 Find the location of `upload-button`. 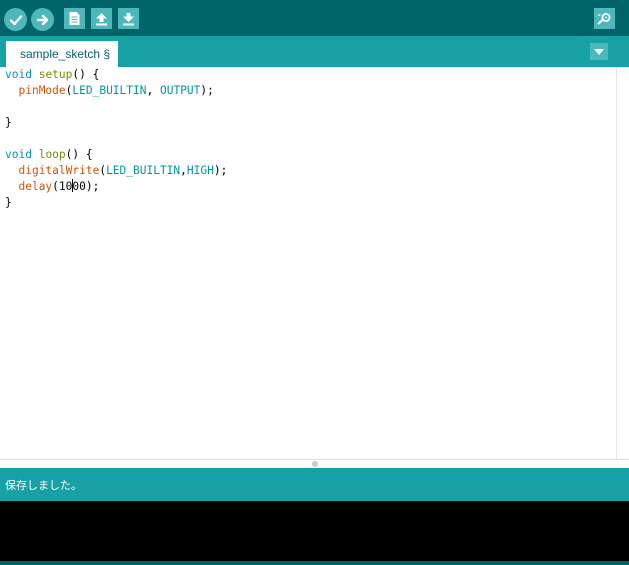

upload-button is located at coordinates (42, 19).